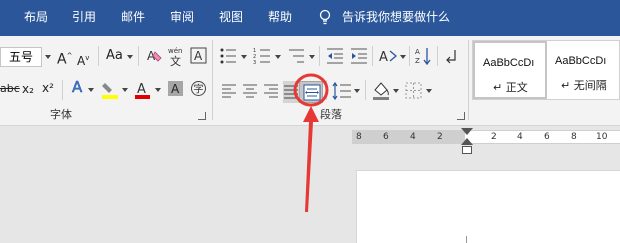 The image size is (620, 243). What do you see at coordinates (335, 56) in the screenshot?
I see `decrease-indent-icon` at bounding box center [335, 56].